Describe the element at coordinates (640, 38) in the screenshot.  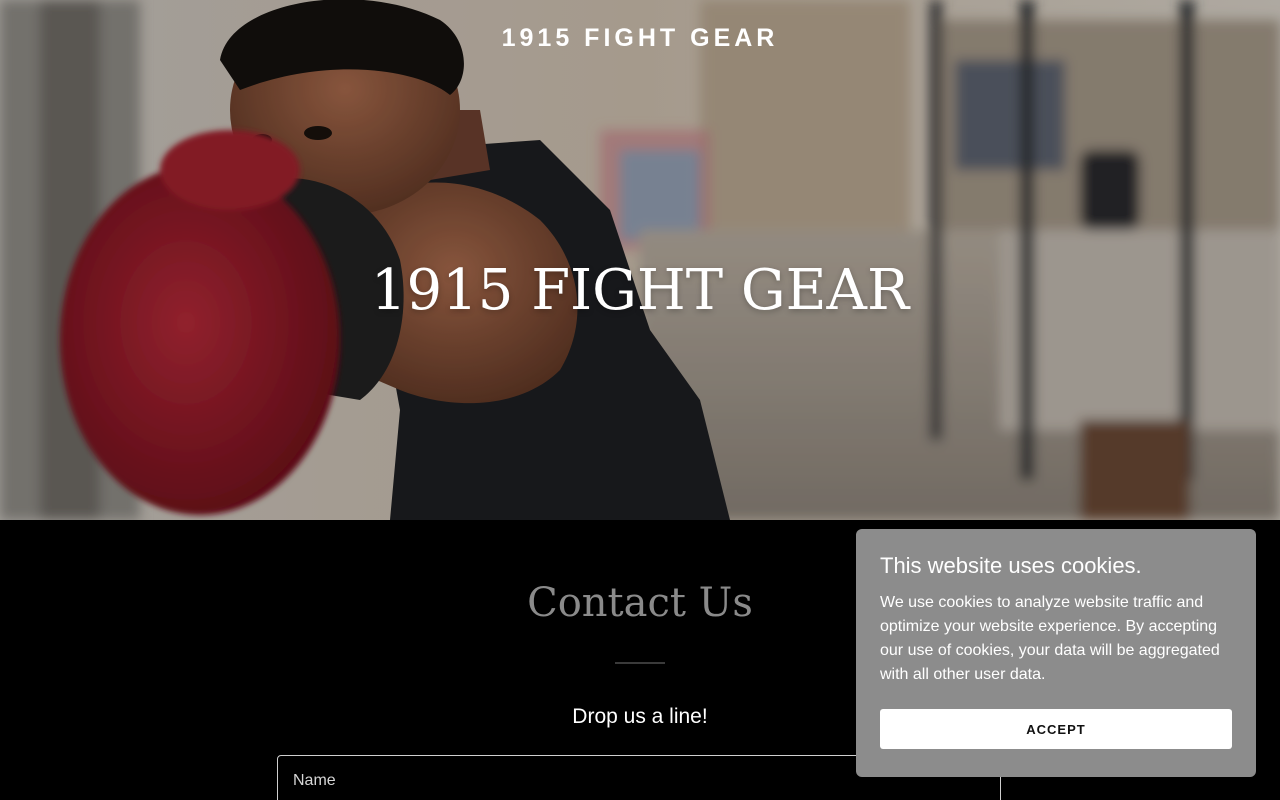
I see `site-title-link: 1915 FIGHT GEAR` at that location.